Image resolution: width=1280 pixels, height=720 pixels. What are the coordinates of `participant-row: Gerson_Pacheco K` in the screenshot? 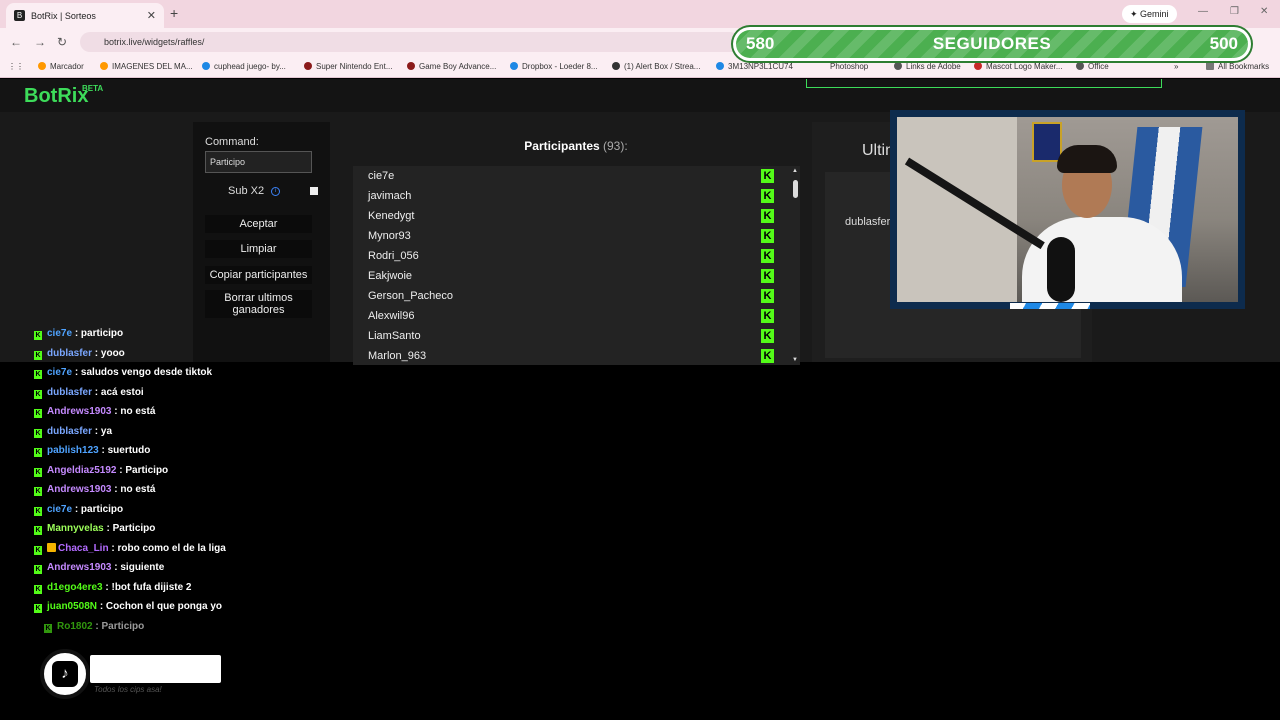 It's located at (571, 296).